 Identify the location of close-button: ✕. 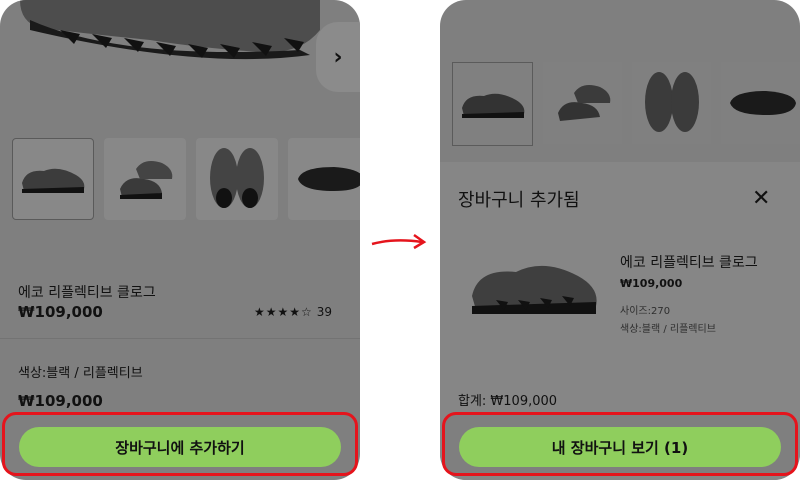
(761, 198).